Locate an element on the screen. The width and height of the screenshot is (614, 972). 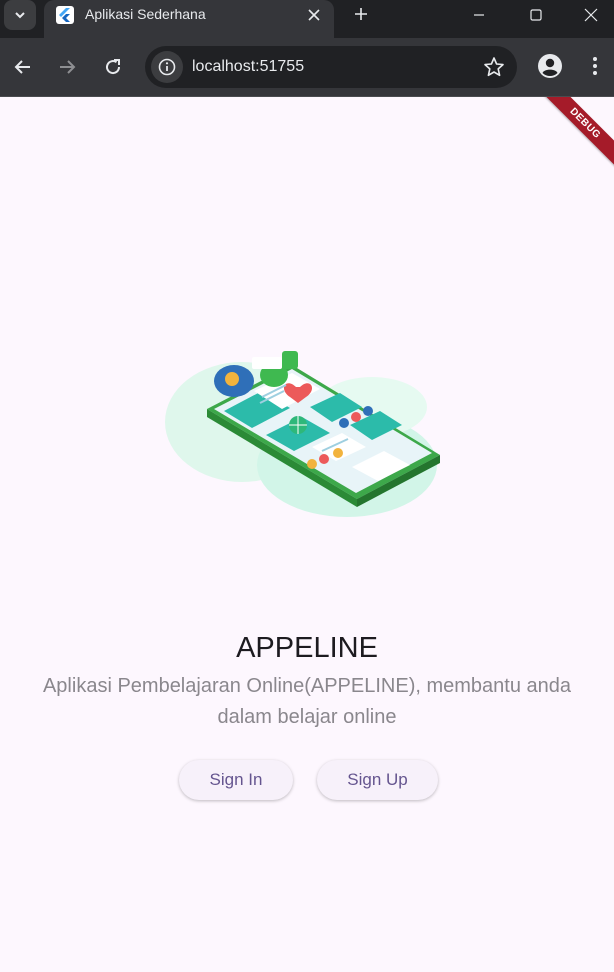
maximize-icon is located at coordinates (536, 15).